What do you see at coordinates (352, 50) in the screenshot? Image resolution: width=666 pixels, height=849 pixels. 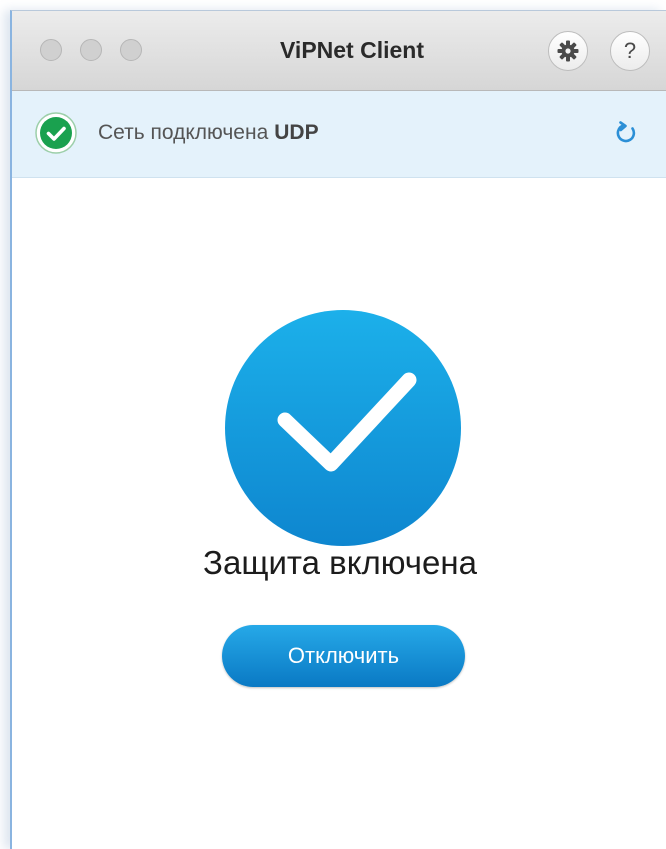 I see `window-title: ViPNet Client` at bounding box center [352, 50].